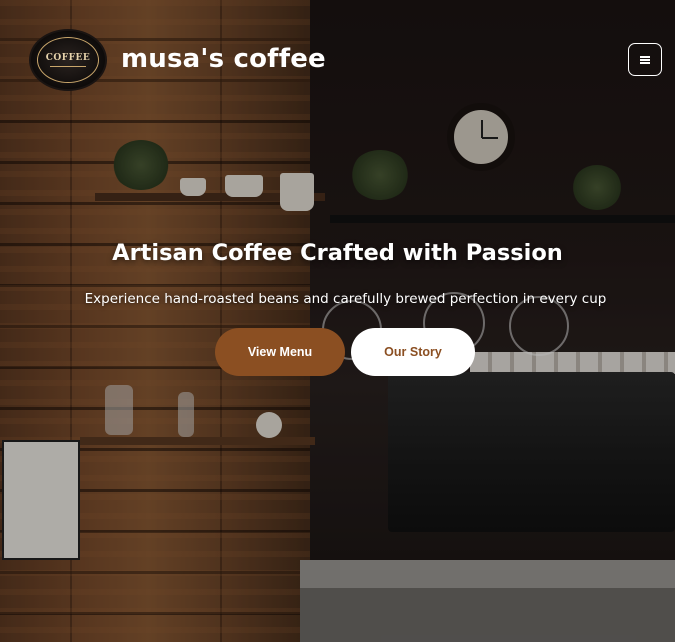 This screenshot has height=642, width=675. I want to click on hero-title: Artisan Coffee Crafted with Passion, so click(337, 253).